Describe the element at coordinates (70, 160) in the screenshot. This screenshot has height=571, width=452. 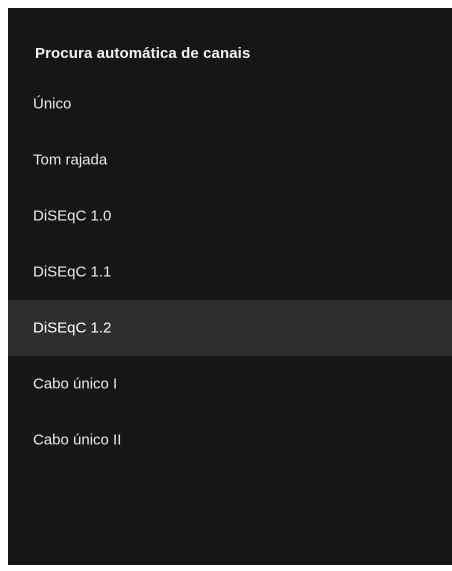
I see `option-label: Tom rajada` at that location.